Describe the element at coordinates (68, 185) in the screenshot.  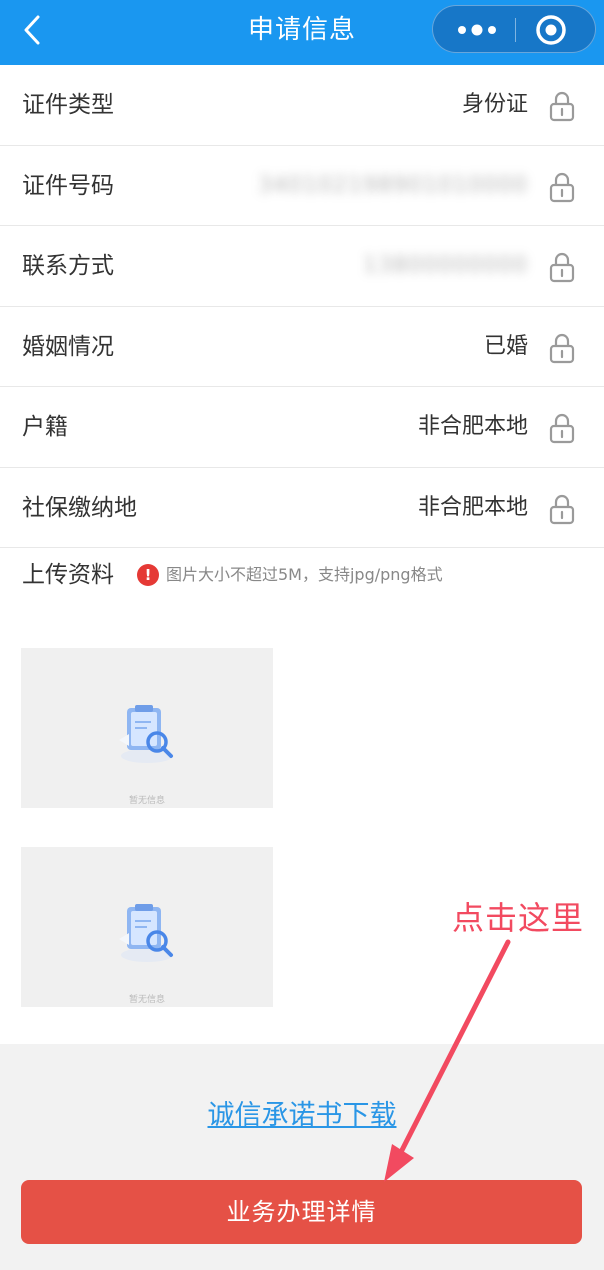
I see `info-label: 证件号码` at that location.